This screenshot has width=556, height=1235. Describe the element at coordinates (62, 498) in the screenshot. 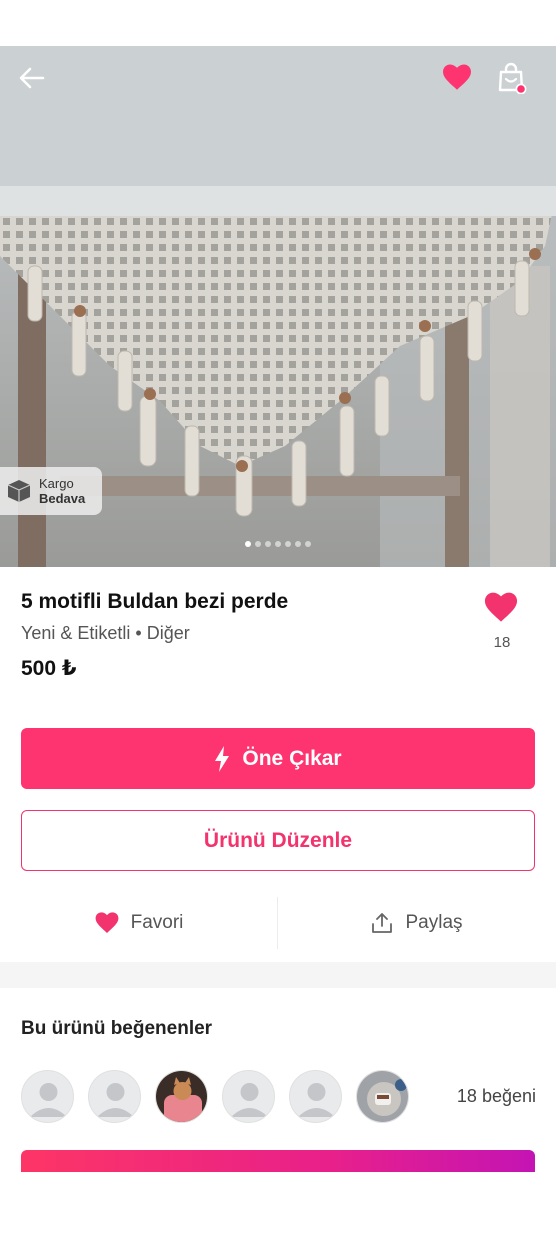

I see `badge-line-2: Bedava` at that location.